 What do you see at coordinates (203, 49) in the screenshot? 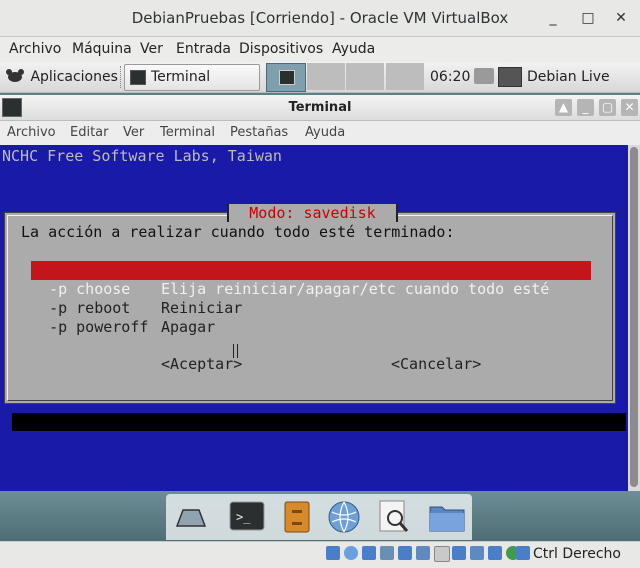
I see `menu-entrada: Entrada` at bounding box center [203, 49].